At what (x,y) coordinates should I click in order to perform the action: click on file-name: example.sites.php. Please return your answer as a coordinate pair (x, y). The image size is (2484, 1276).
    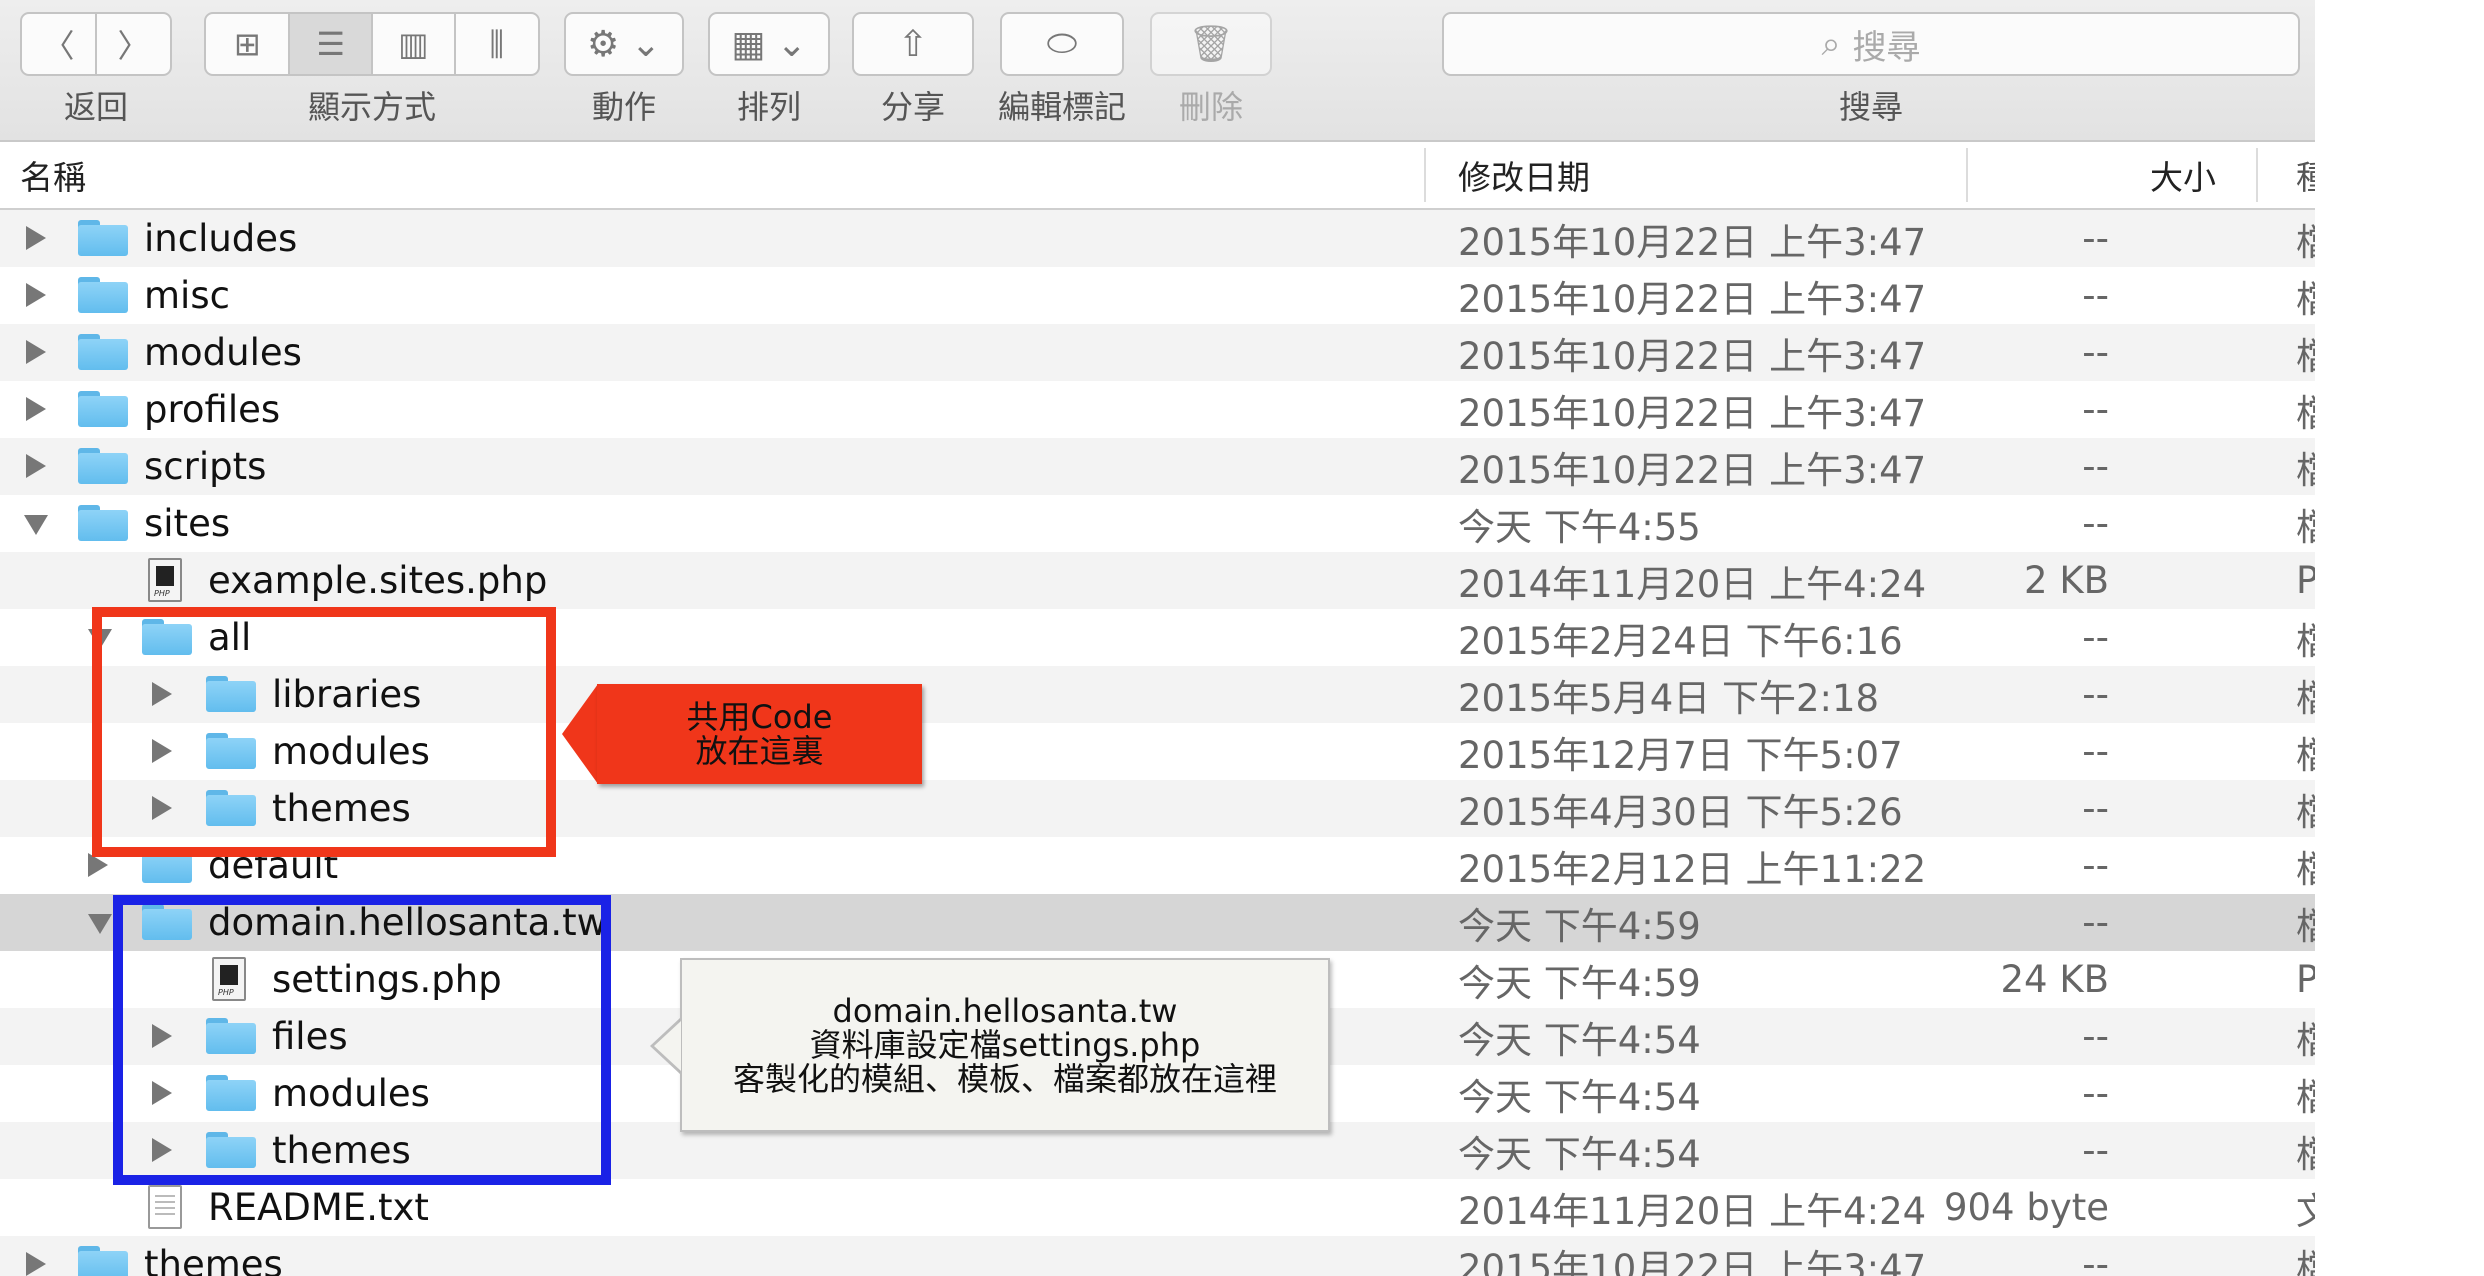
    Looking at the image, I should click on (378, 580).